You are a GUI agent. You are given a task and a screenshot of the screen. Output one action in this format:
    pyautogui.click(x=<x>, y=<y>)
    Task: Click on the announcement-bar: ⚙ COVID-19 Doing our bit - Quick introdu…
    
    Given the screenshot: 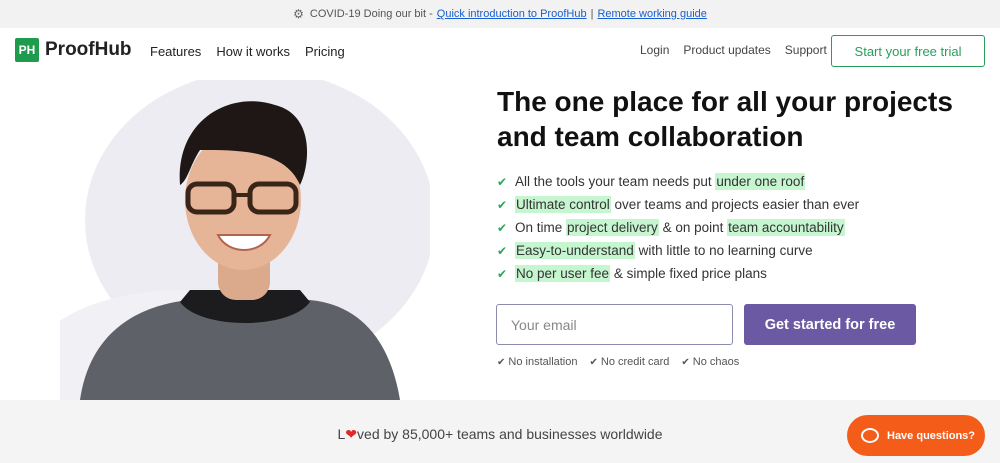 What is the action you would take?
    pyautogui.click(x=500, y=14)
    